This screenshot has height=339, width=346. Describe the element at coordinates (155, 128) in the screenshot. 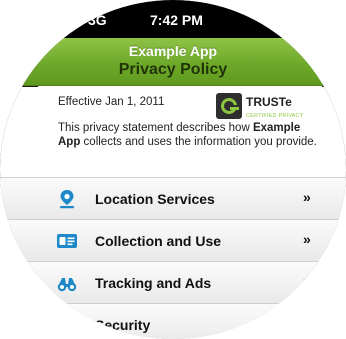

I see `statement-pre: This privacy statement describes how` at that location.